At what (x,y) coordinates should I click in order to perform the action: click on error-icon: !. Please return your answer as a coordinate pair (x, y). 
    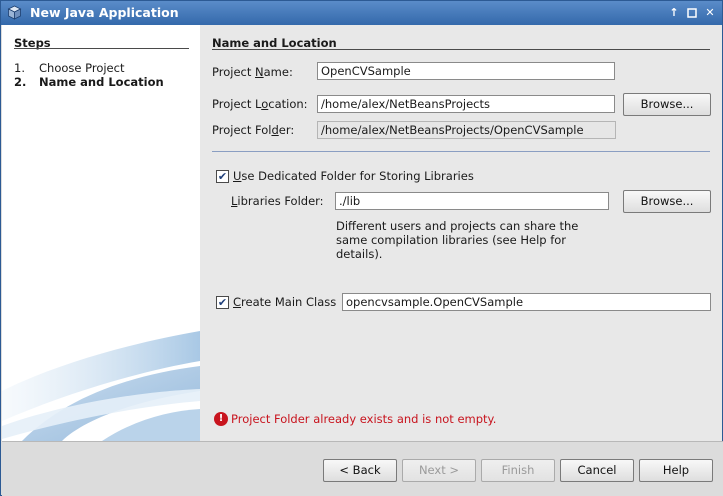
    Looking at the image, I should click on (221, 419).